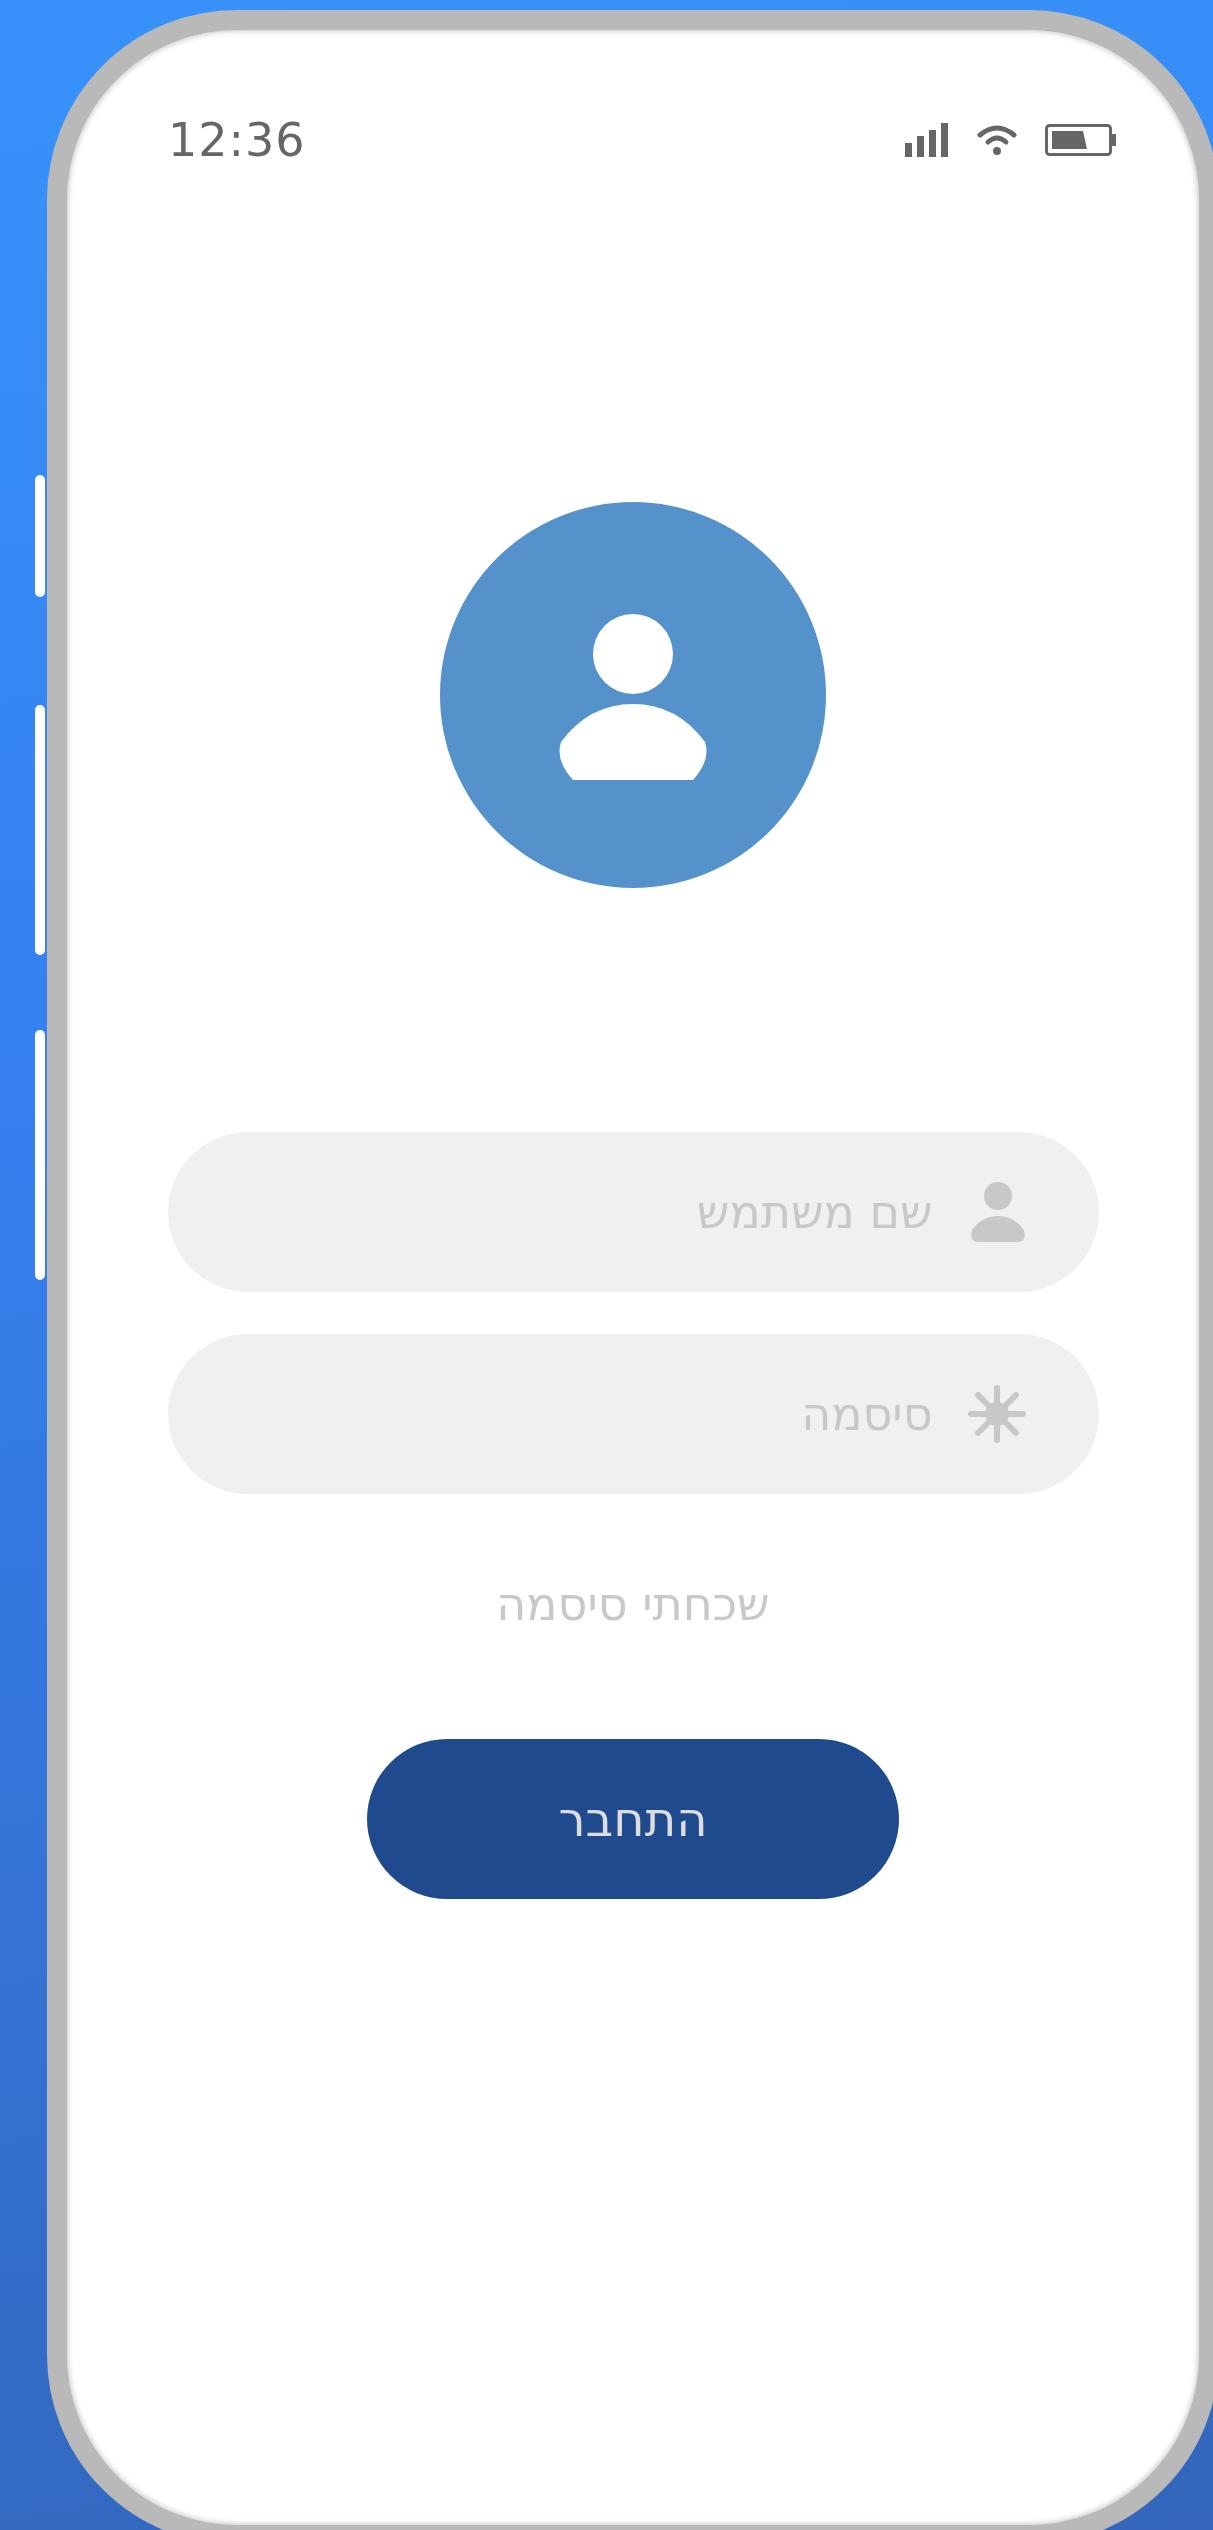 The height and width of the screenshot is (2530, 1213). What do you see at coordinates (237, 140) in the screenshot?
I see `status-time: 12:36` at bounding box center [237, 140].